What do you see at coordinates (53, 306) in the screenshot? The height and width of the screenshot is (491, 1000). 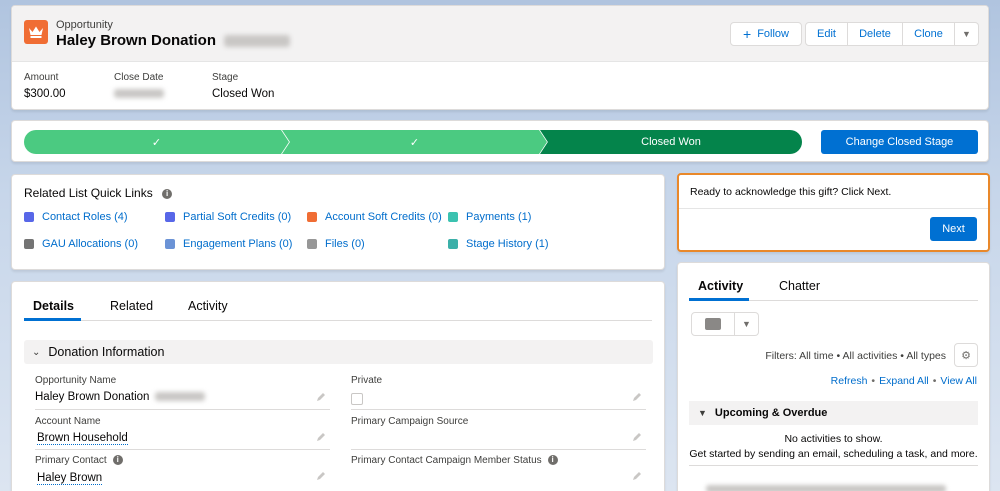 I see `tab-details: Details` at bounding box center [53, 306].